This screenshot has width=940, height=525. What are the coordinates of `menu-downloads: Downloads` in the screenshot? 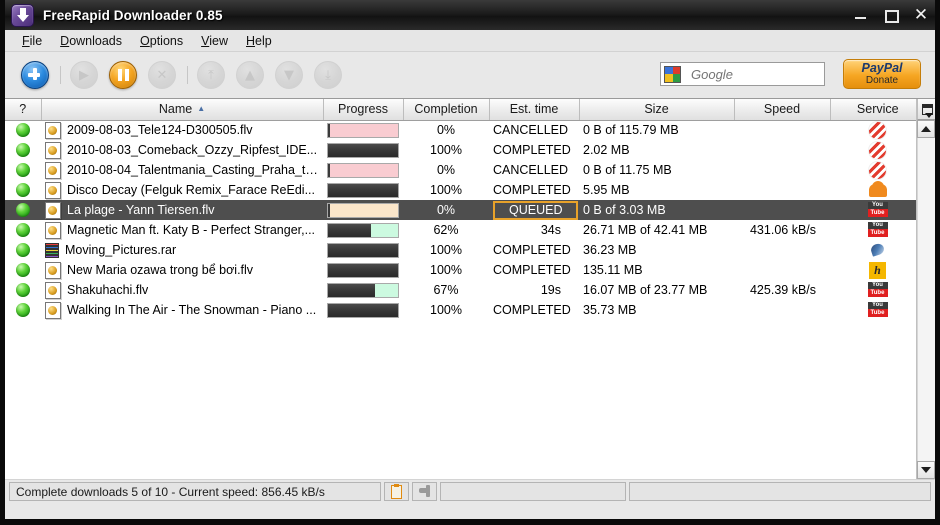 It's located at (91, 41).